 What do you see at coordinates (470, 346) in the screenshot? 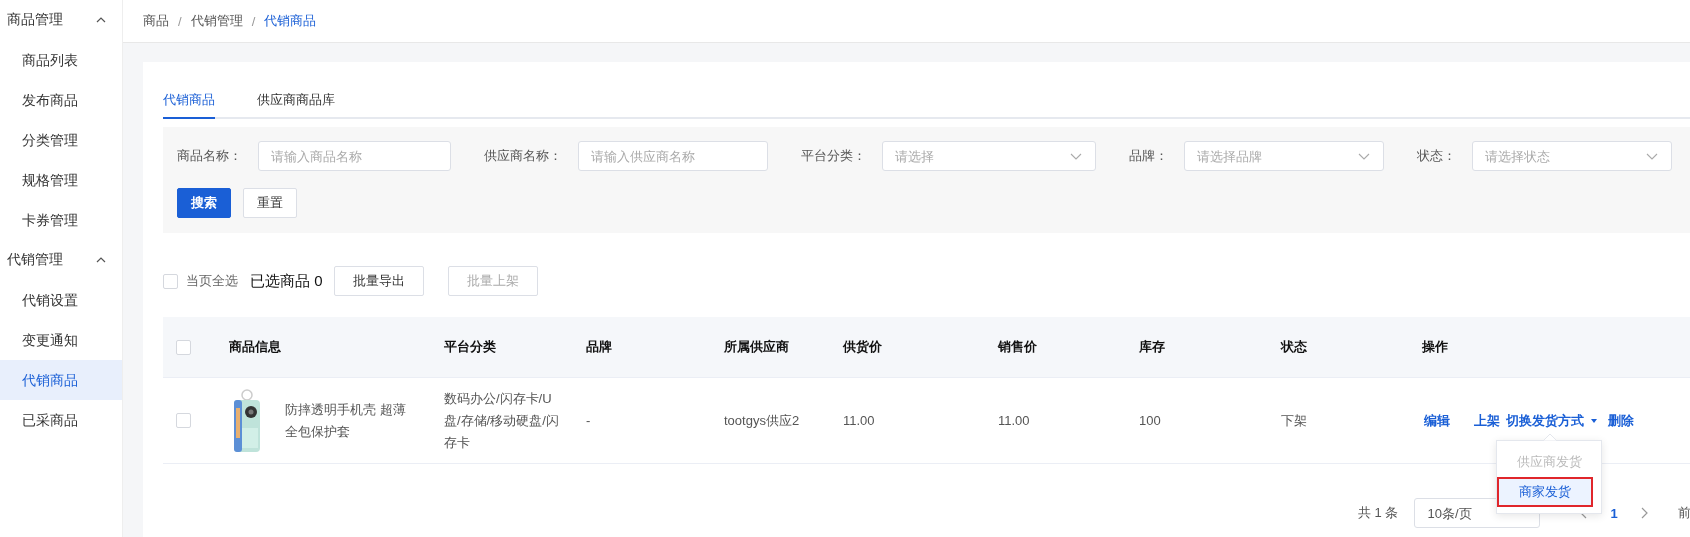
I see `column-header: 平台分类` at bounding box center [470, 346].